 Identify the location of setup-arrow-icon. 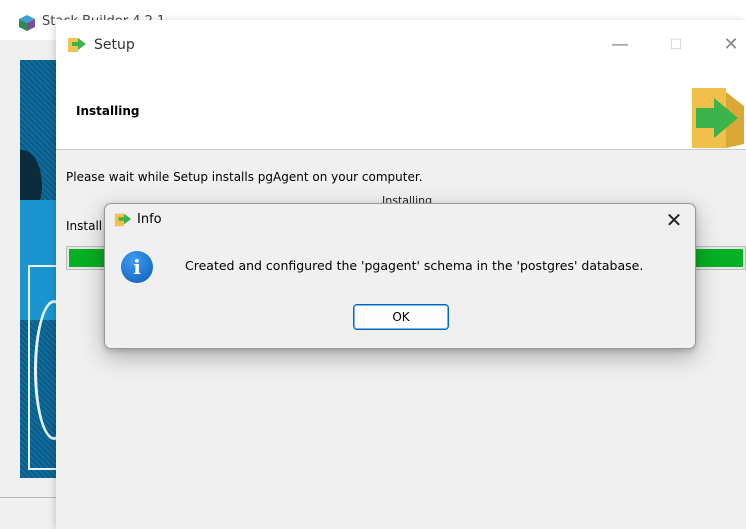
(718, 118).